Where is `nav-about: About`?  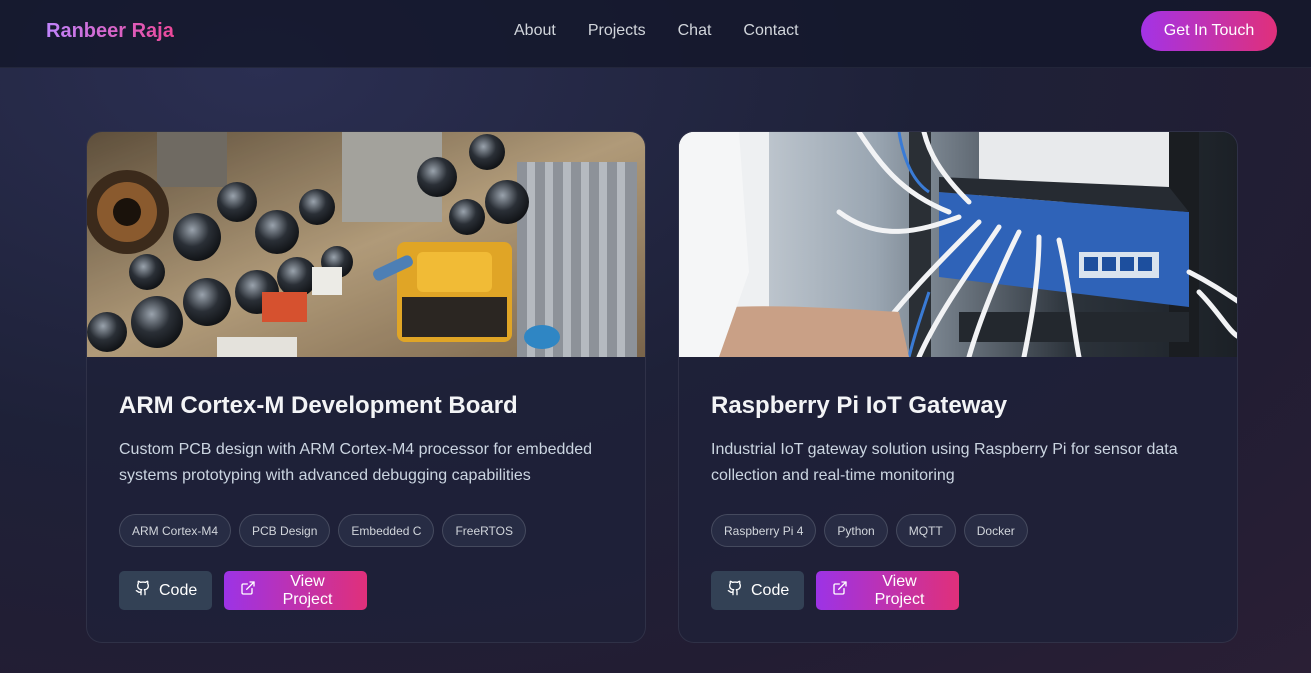 nav-about: About is located at coordinates (535, 31).